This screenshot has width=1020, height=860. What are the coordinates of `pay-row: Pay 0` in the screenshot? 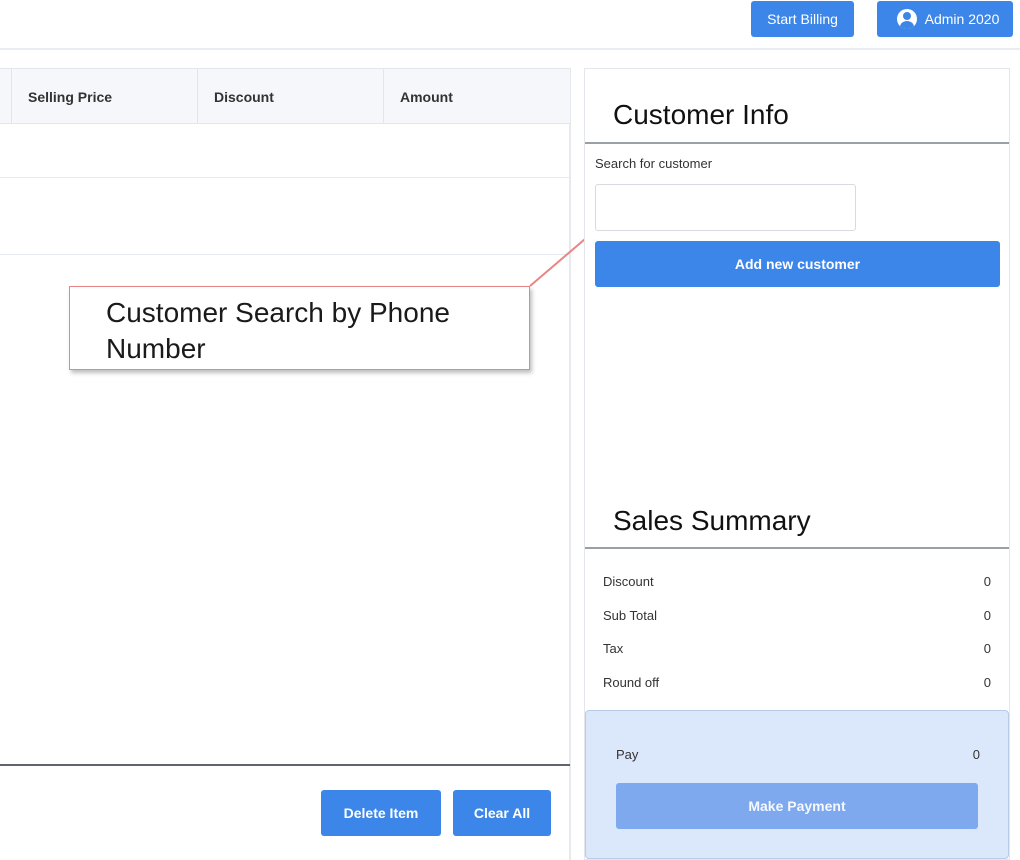 It's located at (798, 754).